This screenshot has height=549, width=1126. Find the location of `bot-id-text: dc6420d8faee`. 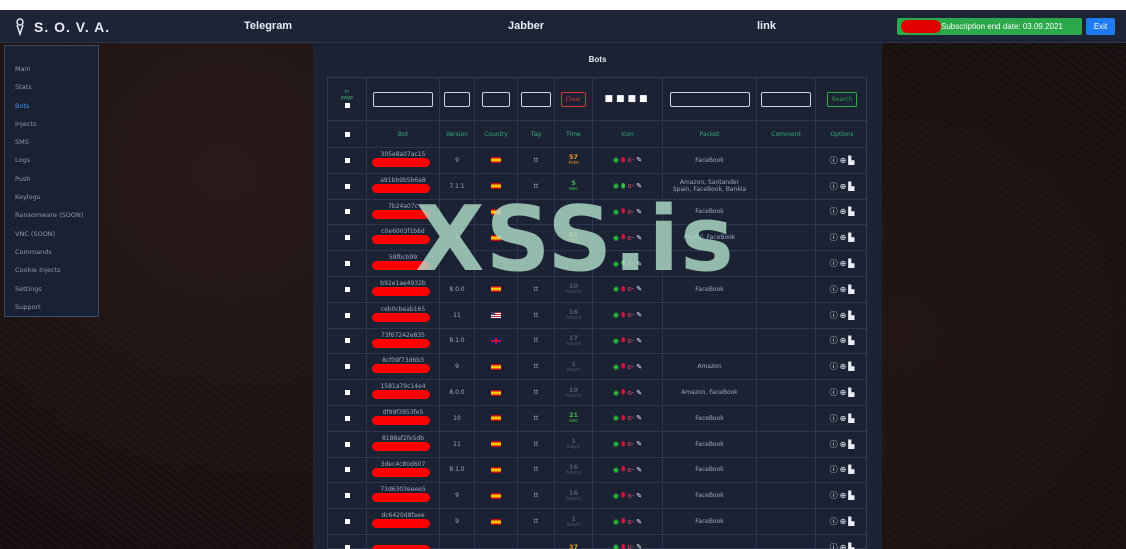

bot-id-text: dc6420d8faee is located at coordinates (403, 515).